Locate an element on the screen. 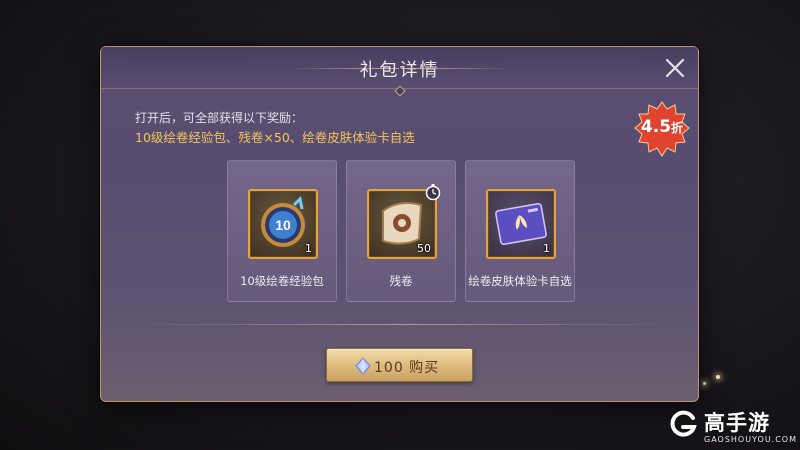 This screenshot has width=800, height=450. watermark-logo: 高手游 GAOSHOUYOU.COM is located at coordinates (732, 427).